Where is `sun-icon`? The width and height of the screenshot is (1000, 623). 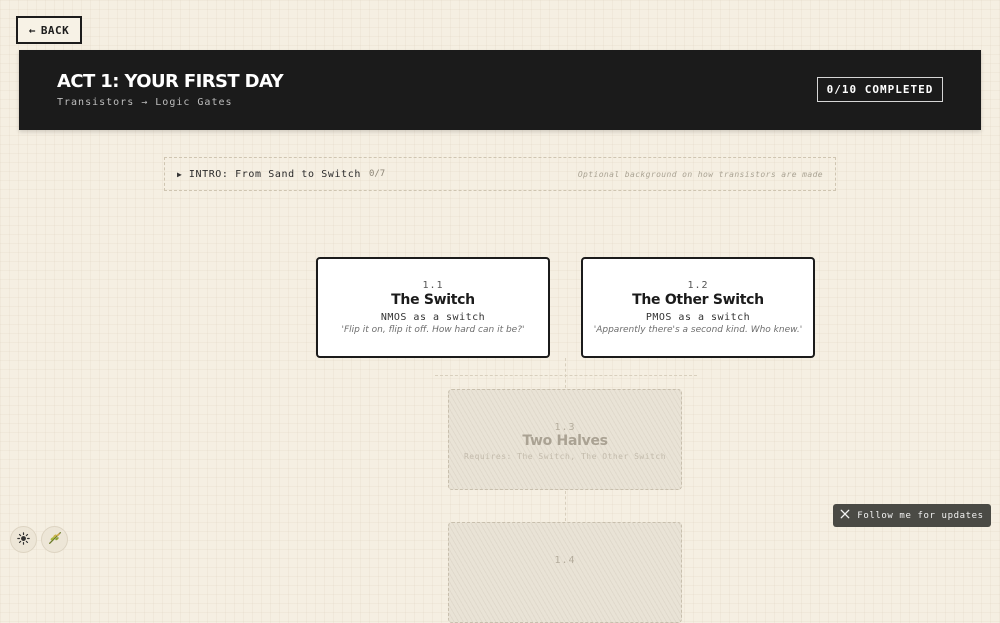 sun-icon is located at coordinates (23, 539).